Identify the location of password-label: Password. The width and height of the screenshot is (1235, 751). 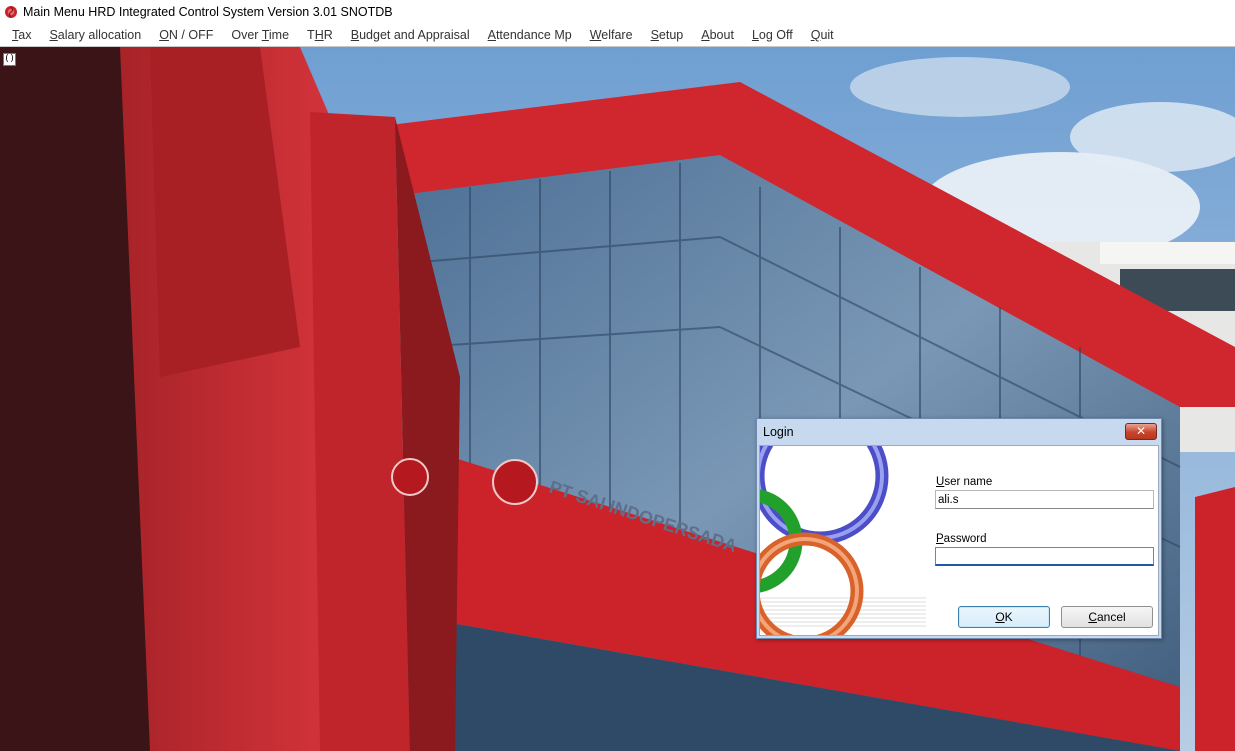
(961, 539).